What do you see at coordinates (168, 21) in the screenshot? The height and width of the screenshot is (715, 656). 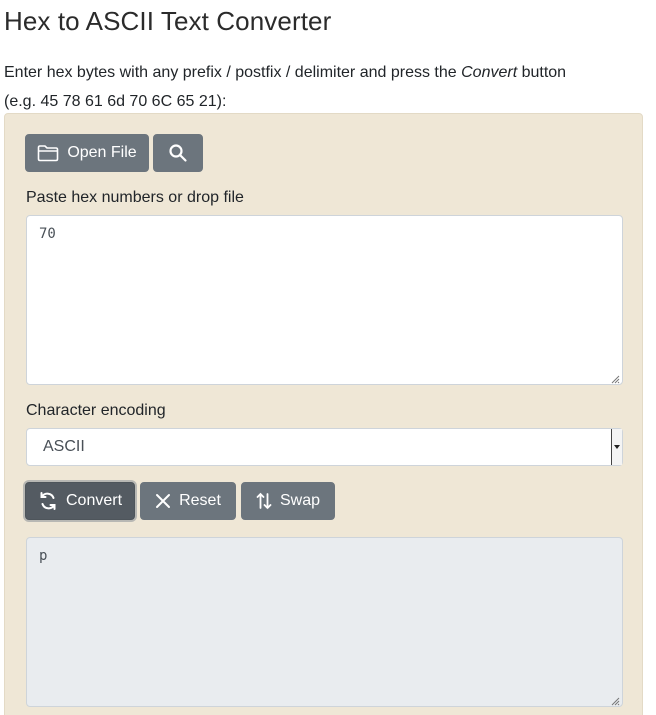 I see `page-title: Hex to ASCII Text Converter` at bounding box center [168, 21].